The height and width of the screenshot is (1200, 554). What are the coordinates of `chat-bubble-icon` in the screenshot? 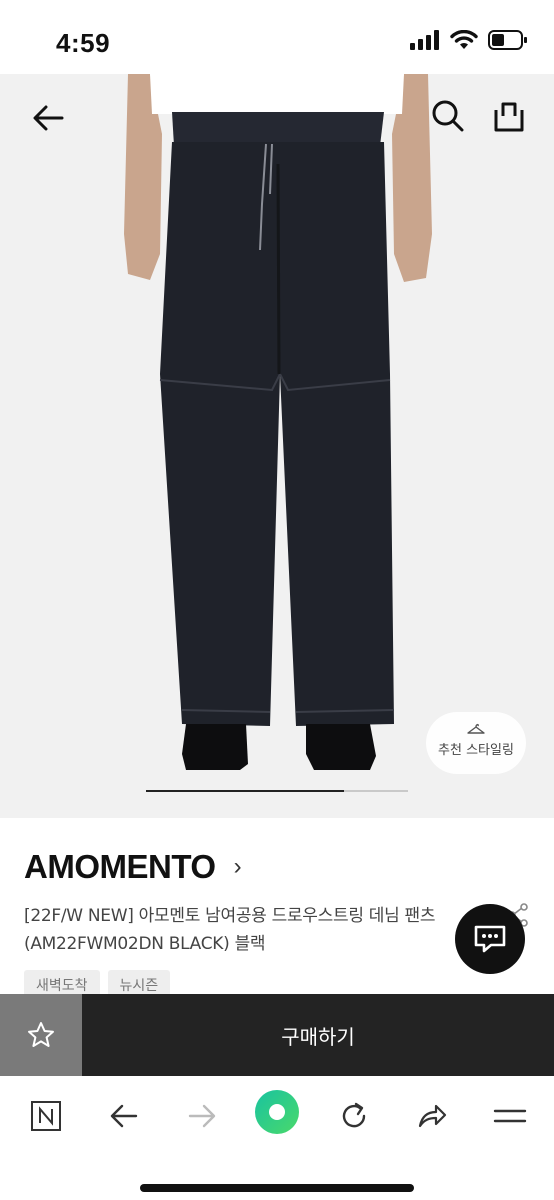 It's located at (490, 939).